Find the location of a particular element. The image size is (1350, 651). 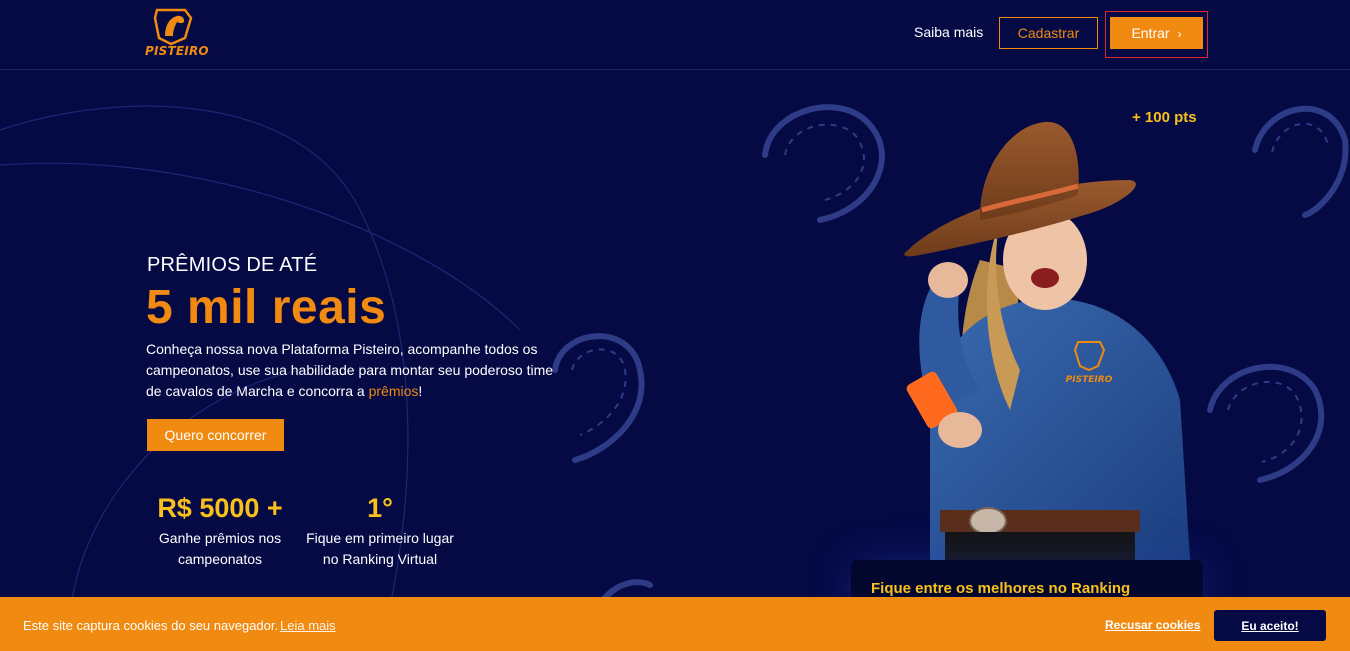

entrar-button-highlight: Entrar › is located at coordinates (1156, 34).